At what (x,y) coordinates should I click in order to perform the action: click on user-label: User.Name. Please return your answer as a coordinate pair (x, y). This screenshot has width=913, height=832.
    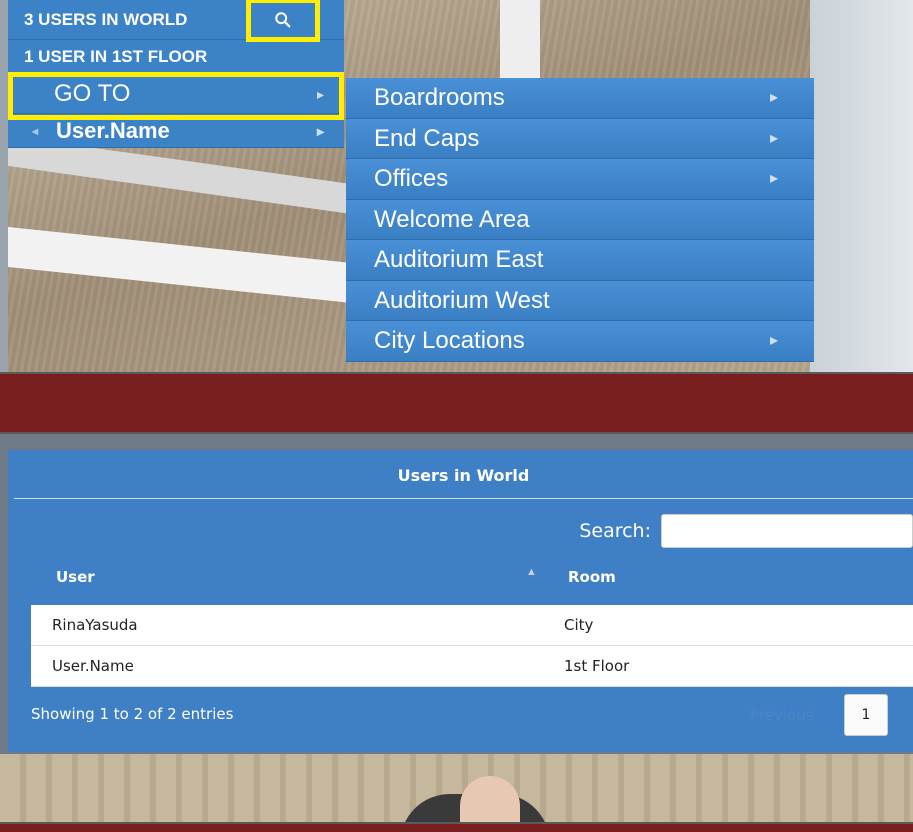
    Looking at the image, I should click on (113, 130).